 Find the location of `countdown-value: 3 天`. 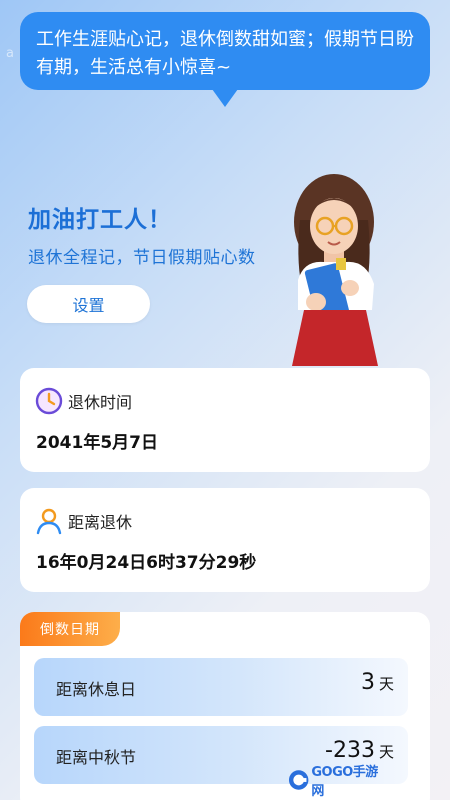

countdown-value: 3 天 is located at coordinates (377, 682).